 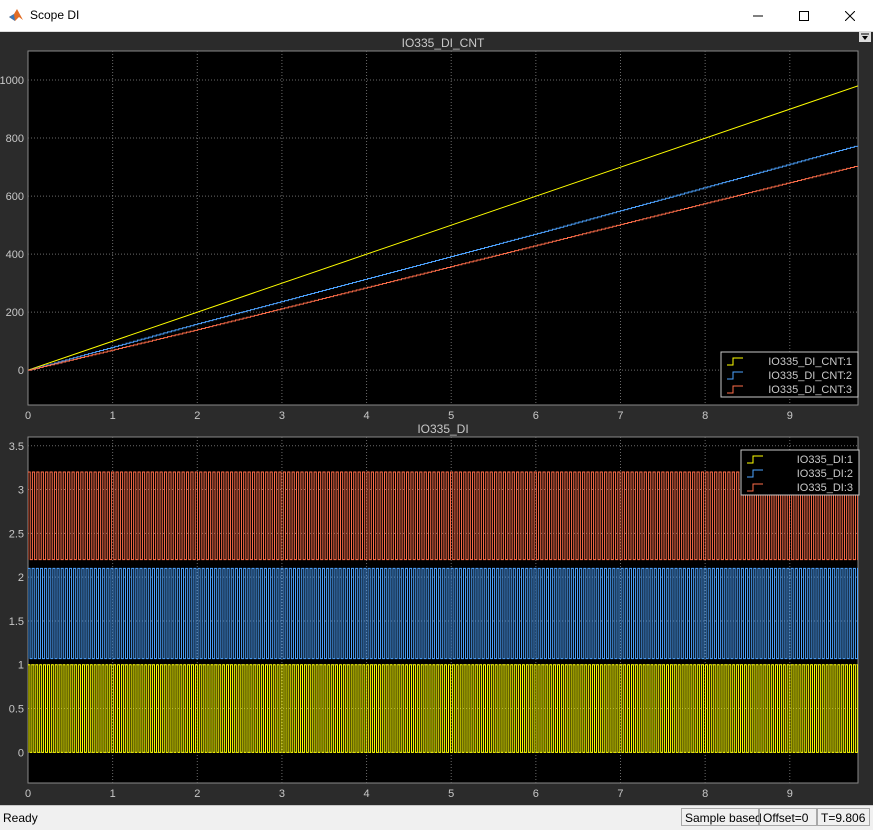 I want to click on legend-label-2: IO335_DI:2, so click(x=825, y=474).